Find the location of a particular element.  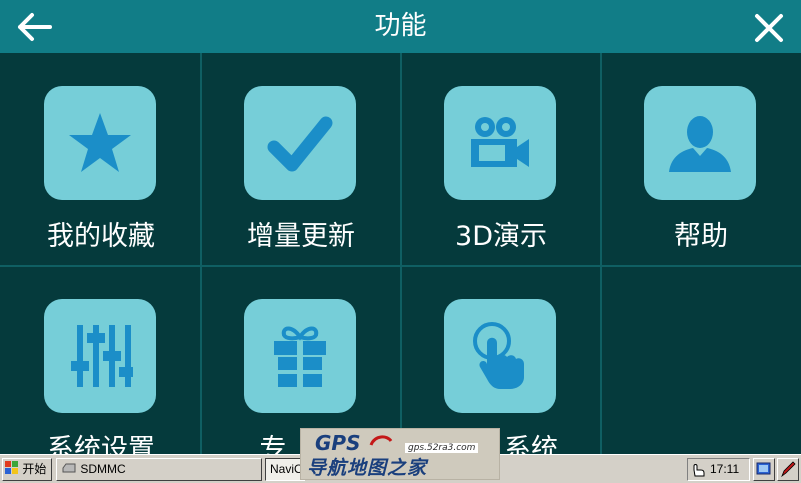

person-icon is located at coordinates (700, 144).